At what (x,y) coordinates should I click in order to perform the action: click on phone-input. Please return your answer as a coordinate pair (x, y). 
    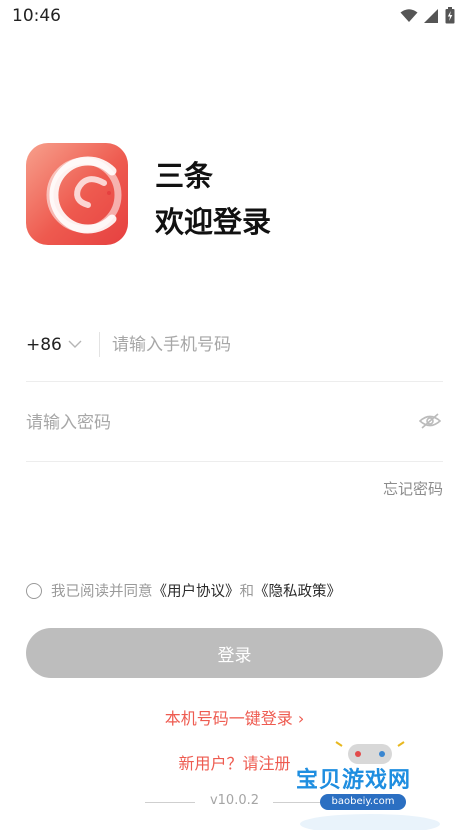
    Looking at the image, I should click on (272, 345).